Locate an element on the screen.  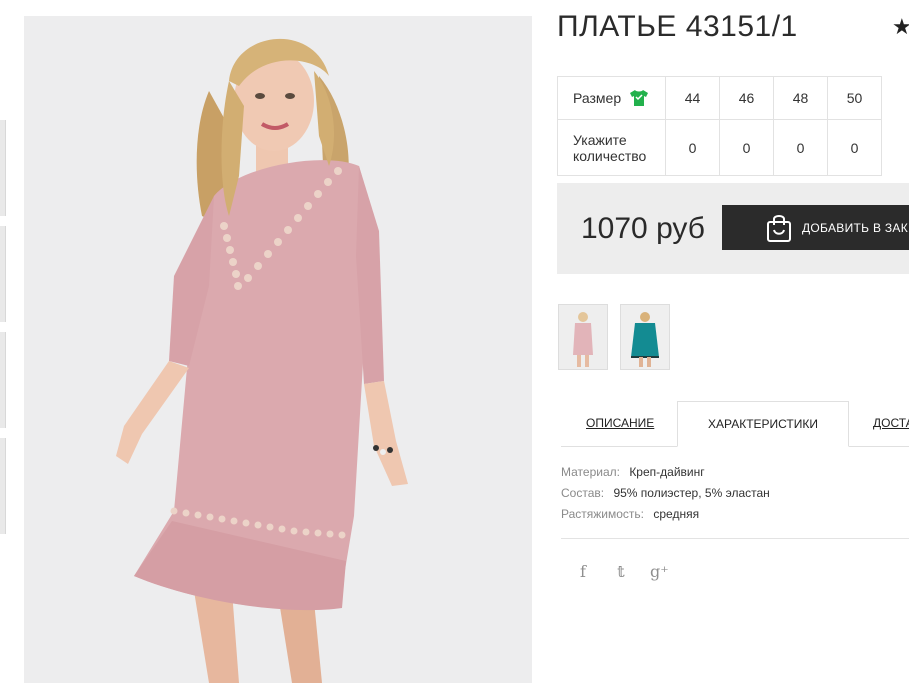
twitter-icon: 𝕥 is located at coordinates (621, 571).